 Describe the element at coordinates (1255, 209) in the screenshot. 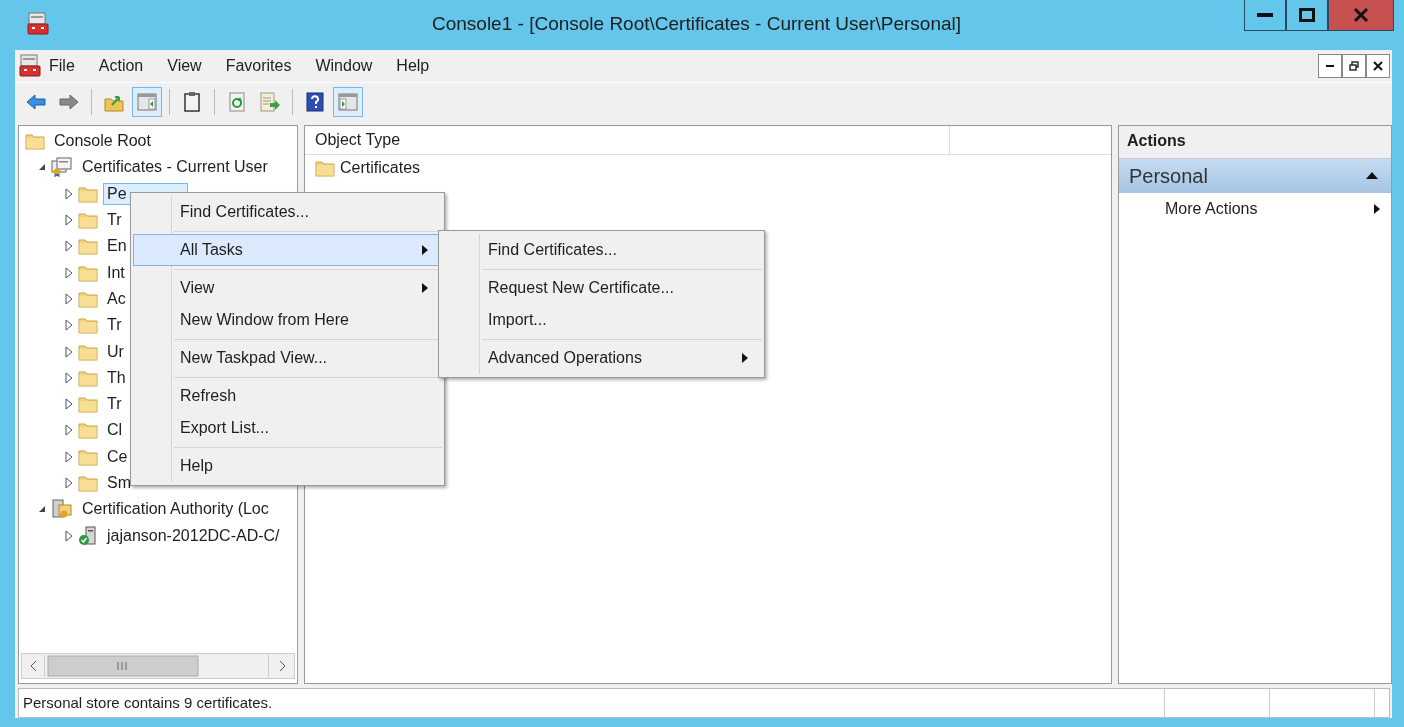

I see `action-item: More Actions` at that location.